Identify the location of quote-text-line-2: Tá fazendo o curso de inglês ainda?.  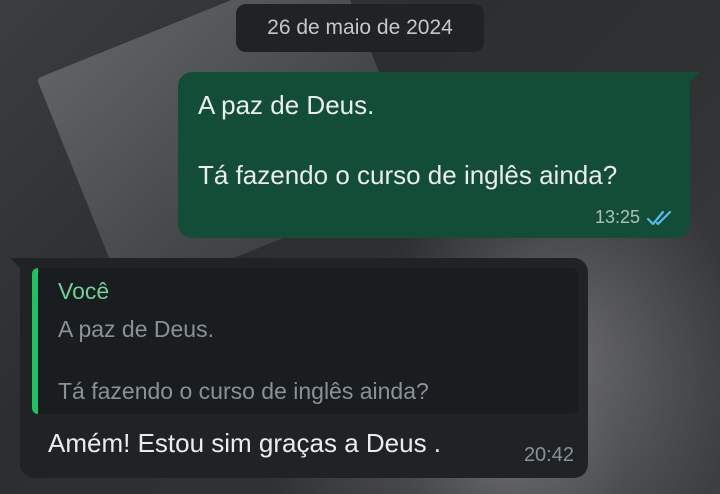
(243, 391).